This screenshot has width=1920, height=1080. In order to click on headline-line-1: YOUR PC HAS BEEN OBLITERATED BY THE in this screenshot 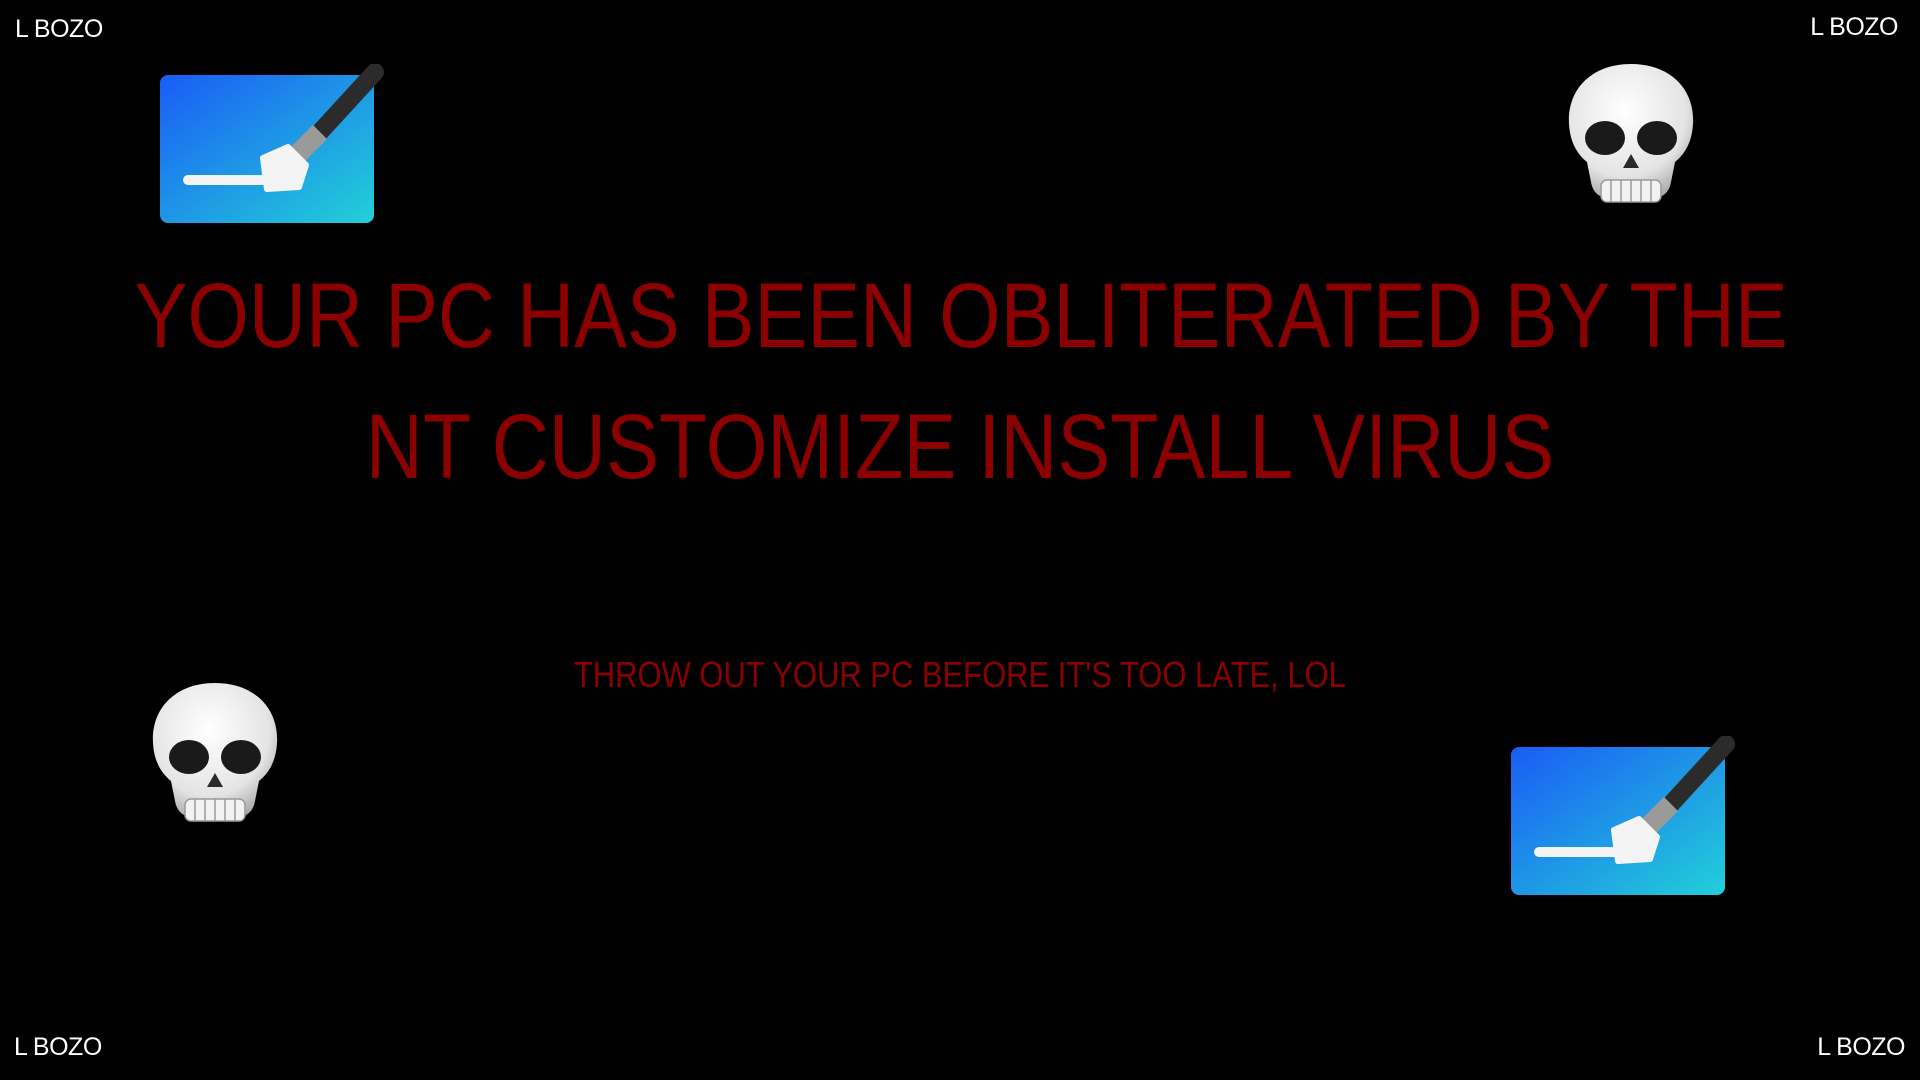, I will do `click(961, 316)`.